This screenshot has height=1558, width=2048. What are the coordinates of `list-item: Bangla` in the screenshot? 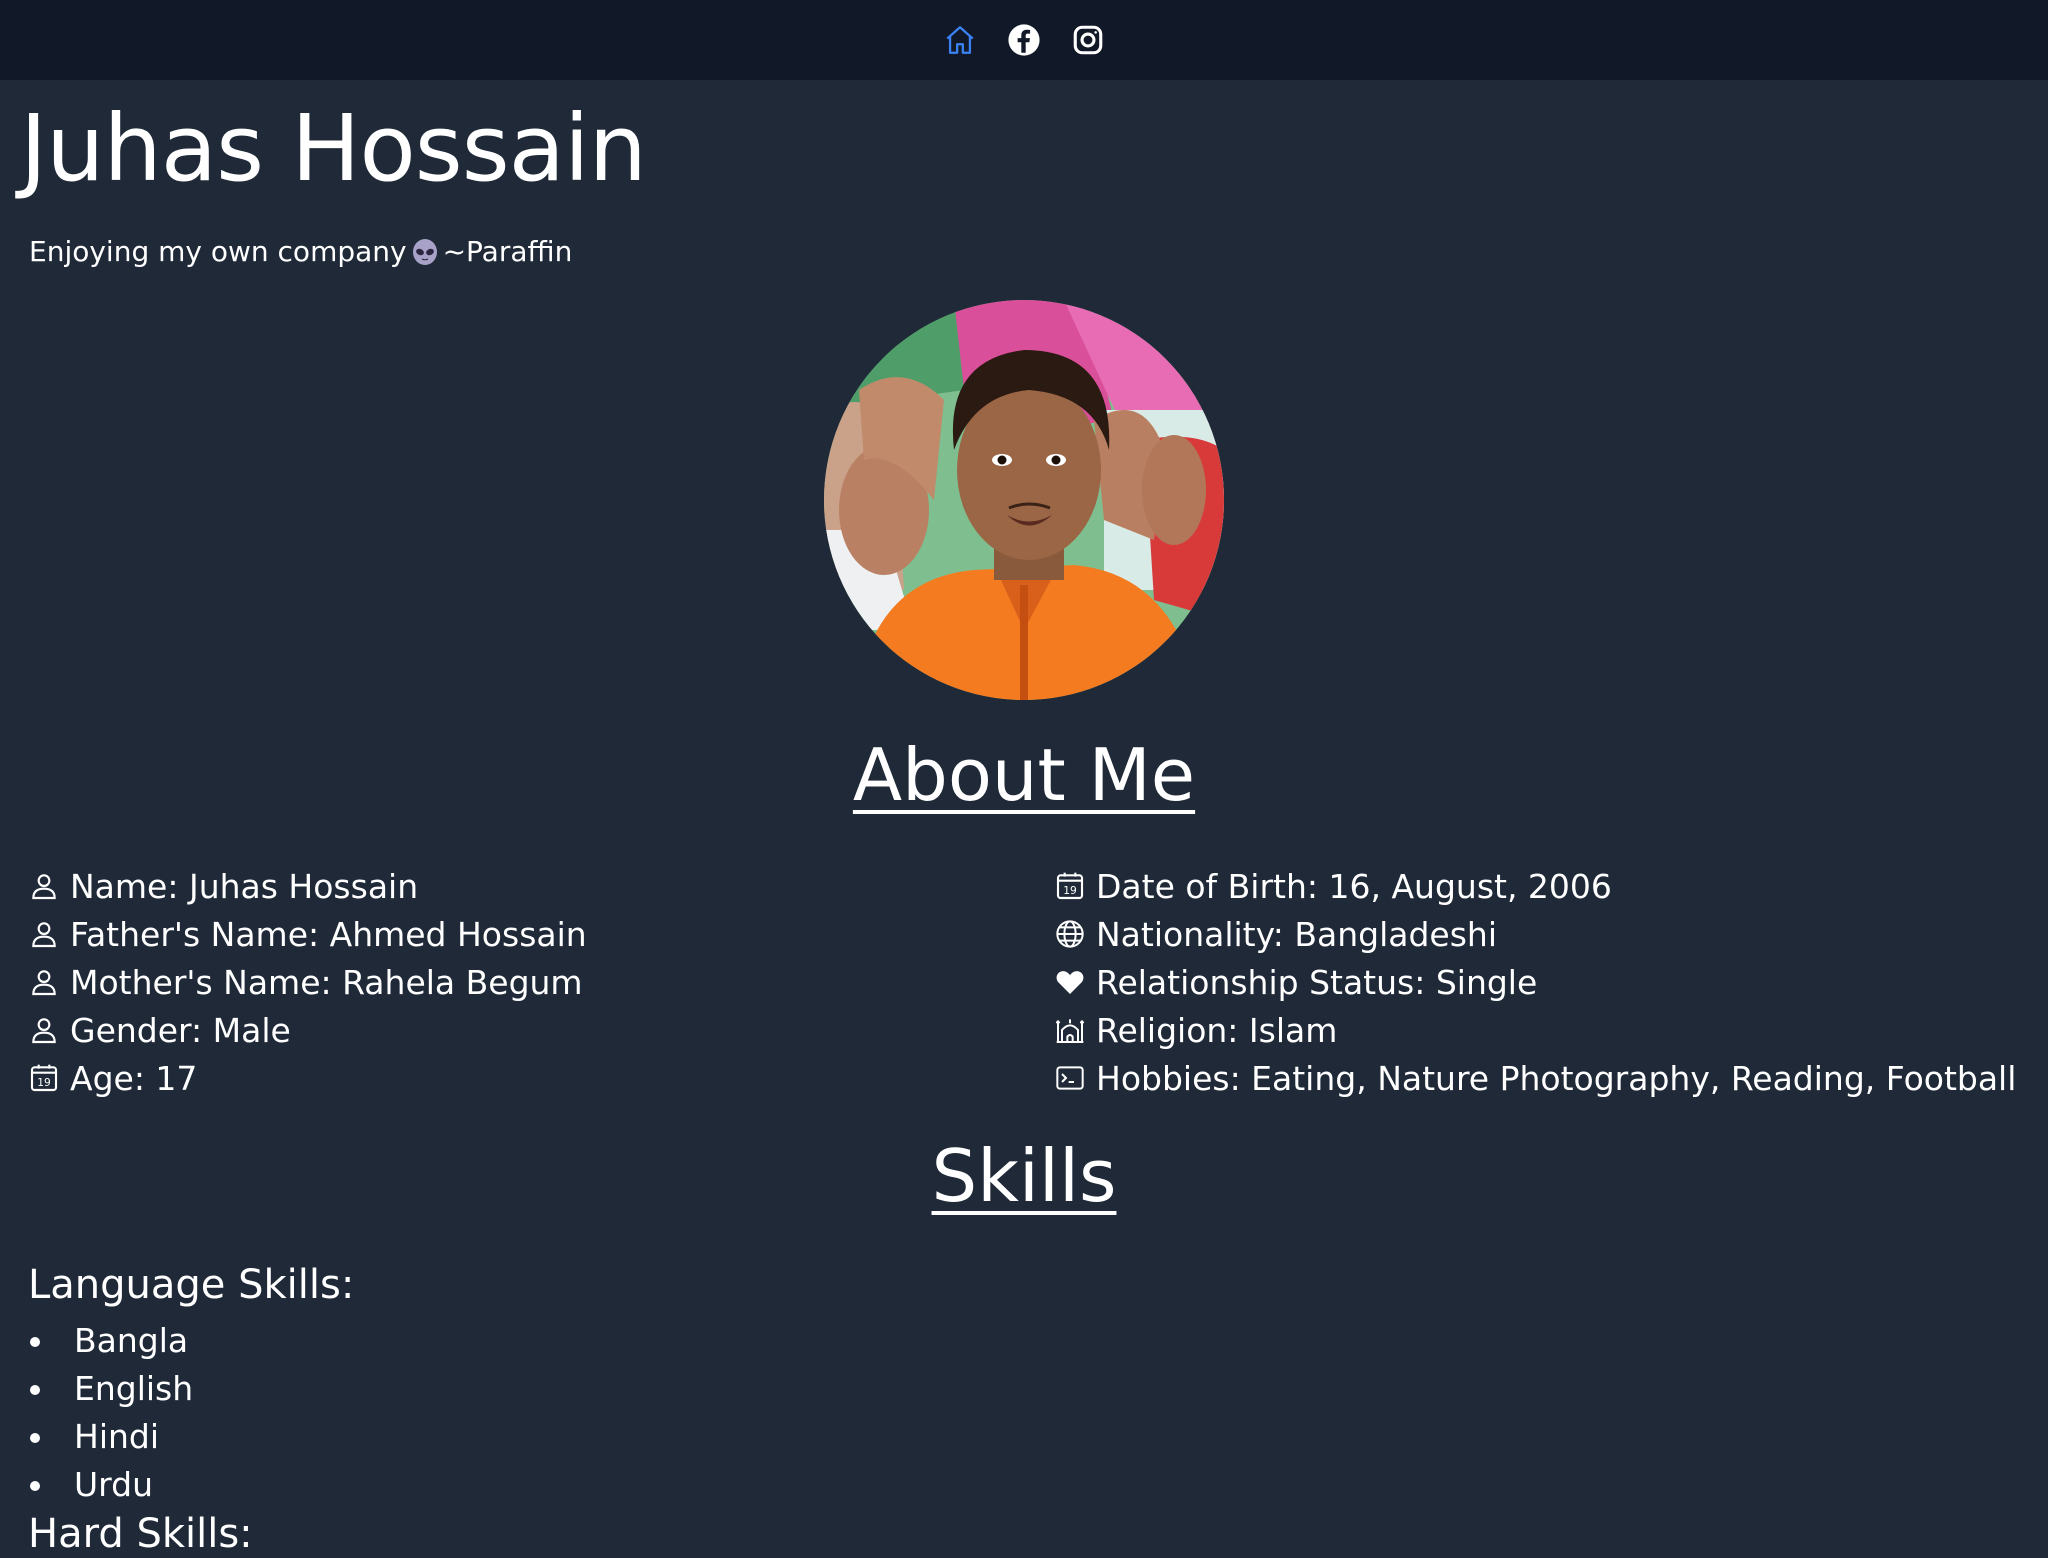 It's located at (110, 1340).